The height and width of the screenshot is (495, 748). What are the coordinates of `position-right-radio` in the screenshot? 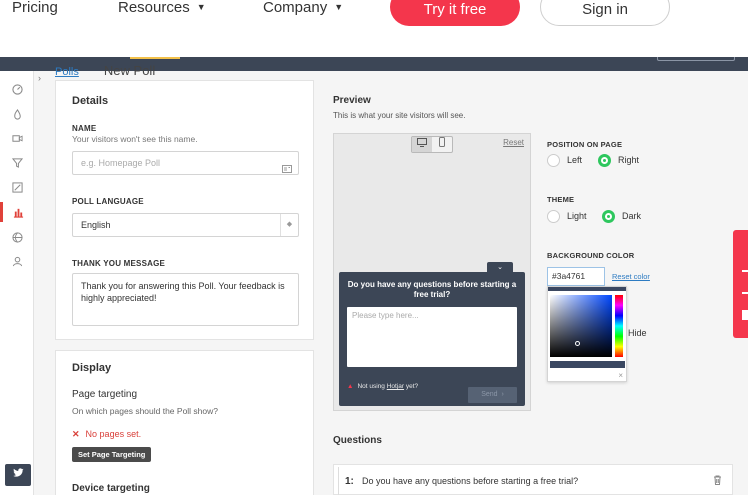 It's located at (604, 160).